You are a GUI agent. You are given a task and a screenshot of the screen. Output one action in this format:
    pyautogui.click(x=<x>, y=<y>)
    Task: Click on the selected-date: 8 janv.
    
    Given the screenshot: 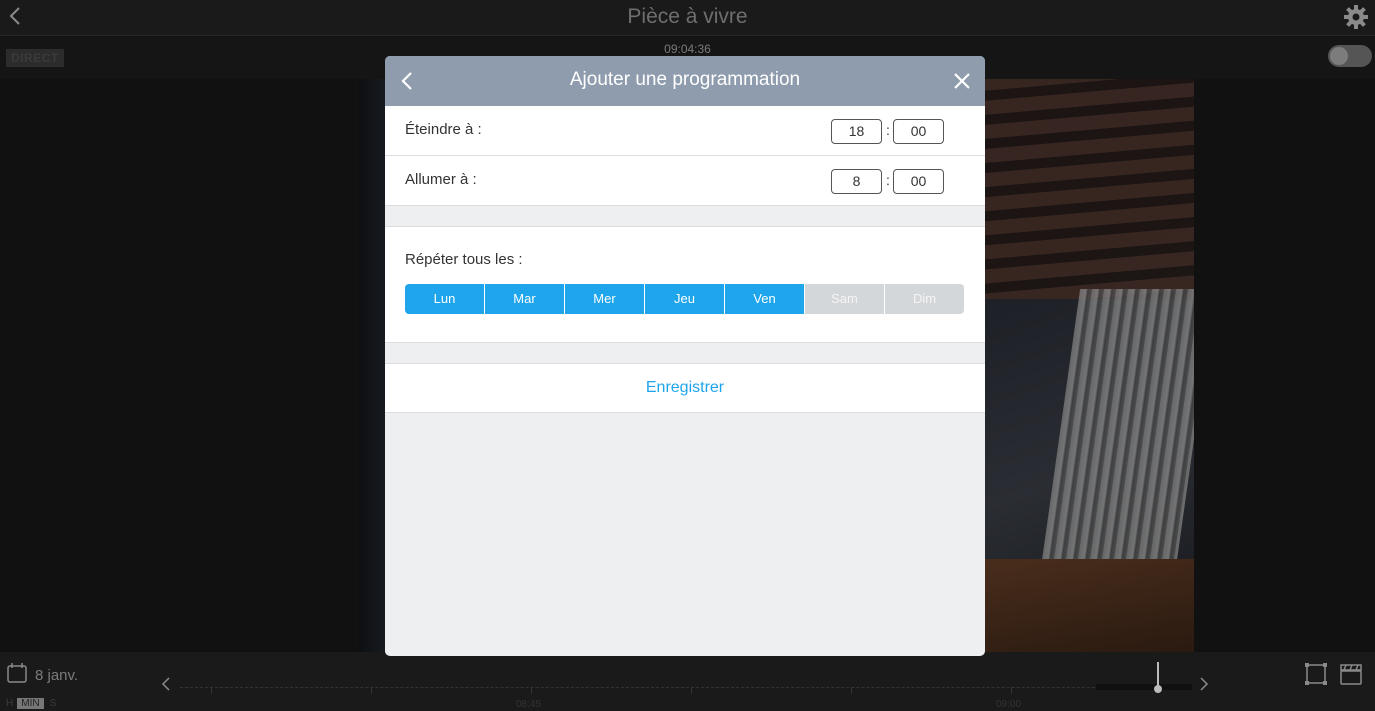 What is the action you would take?
    pyautogui.click(x=56, y=675)
    